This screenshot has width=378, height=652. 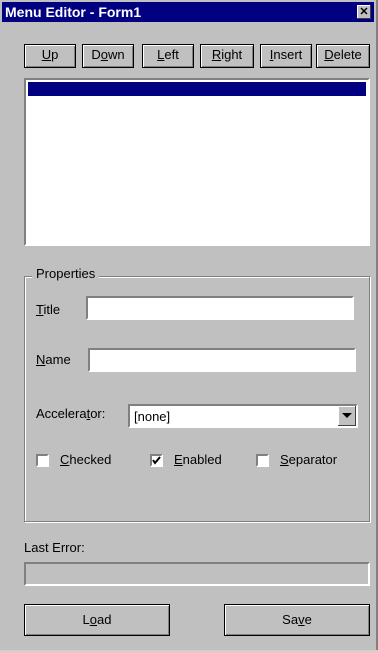 I want to click on up-label-post: p, so click(x=55, y=54).